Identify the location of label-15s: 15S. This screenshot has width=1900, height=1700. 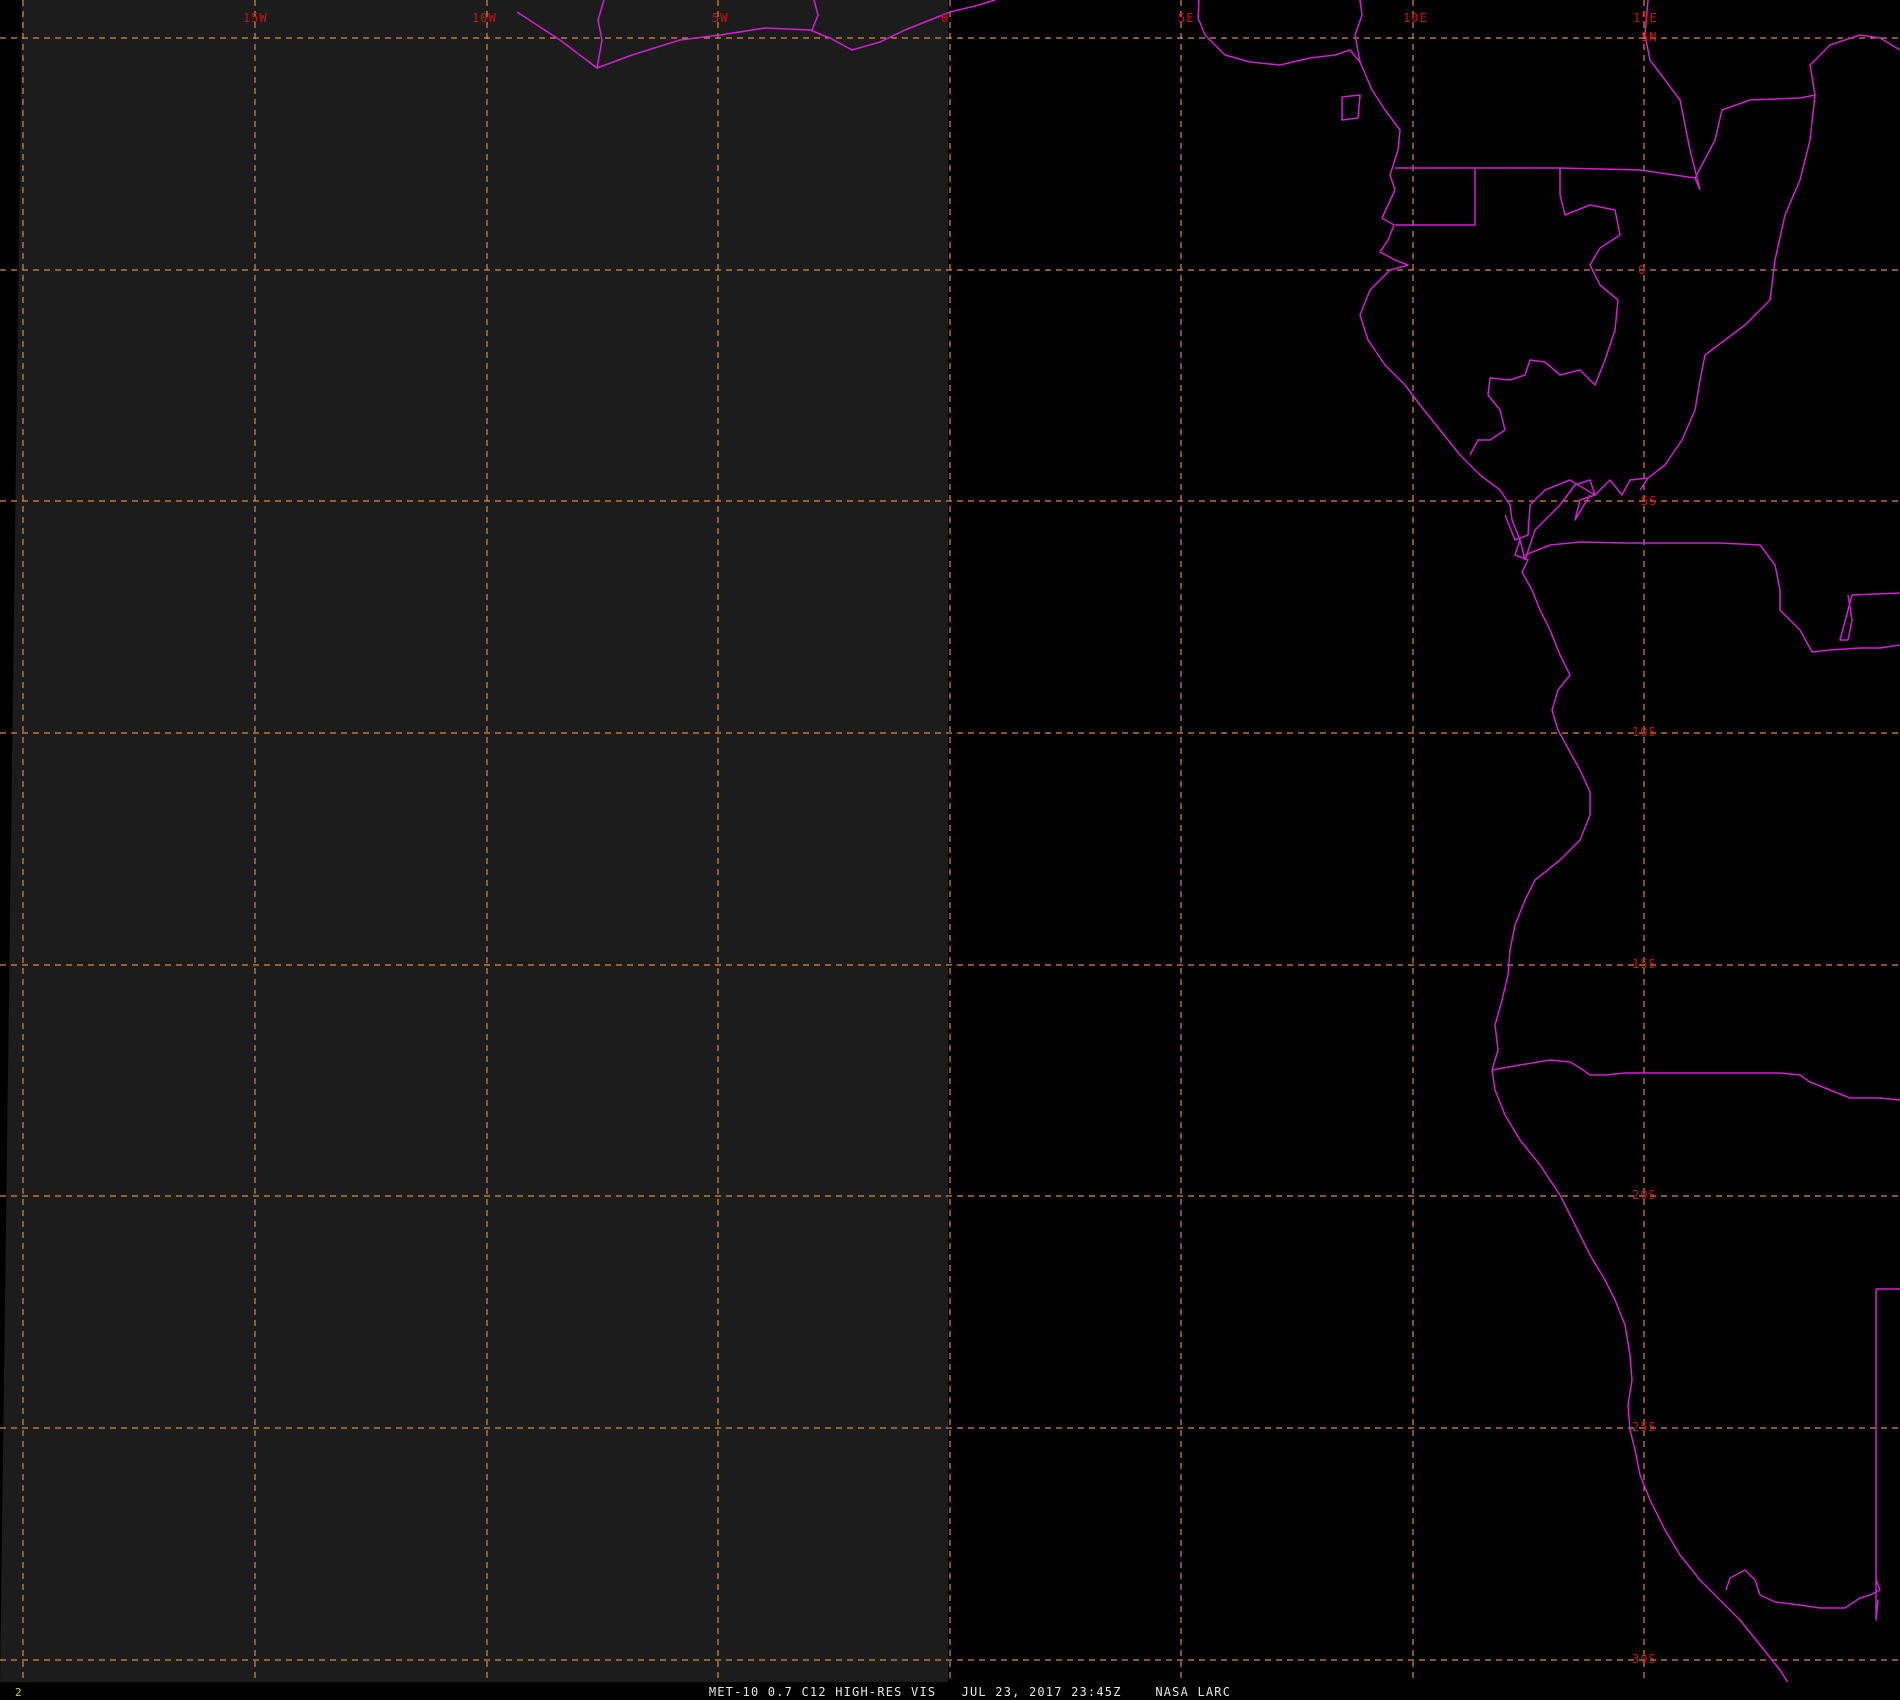
(1644, 964).